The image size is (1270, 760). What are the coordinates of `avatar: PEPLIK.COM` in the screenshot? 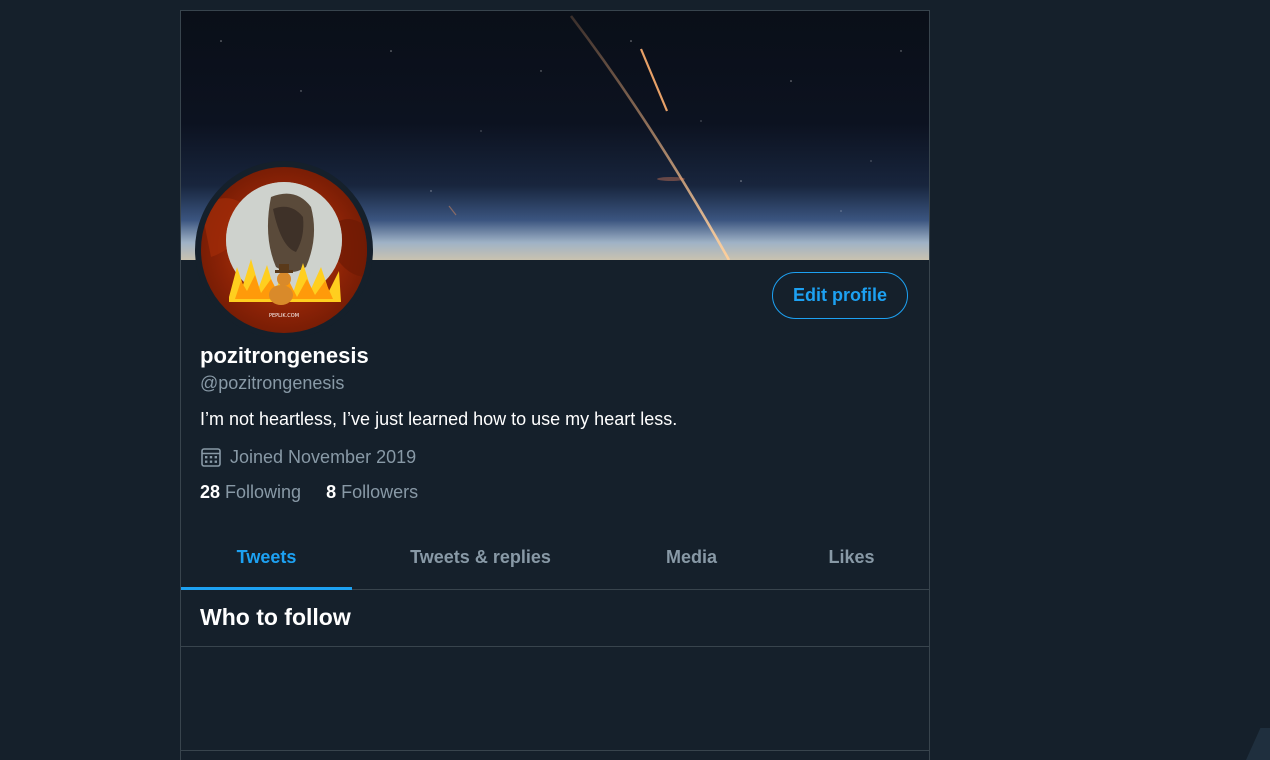 It's located at (284, 250).